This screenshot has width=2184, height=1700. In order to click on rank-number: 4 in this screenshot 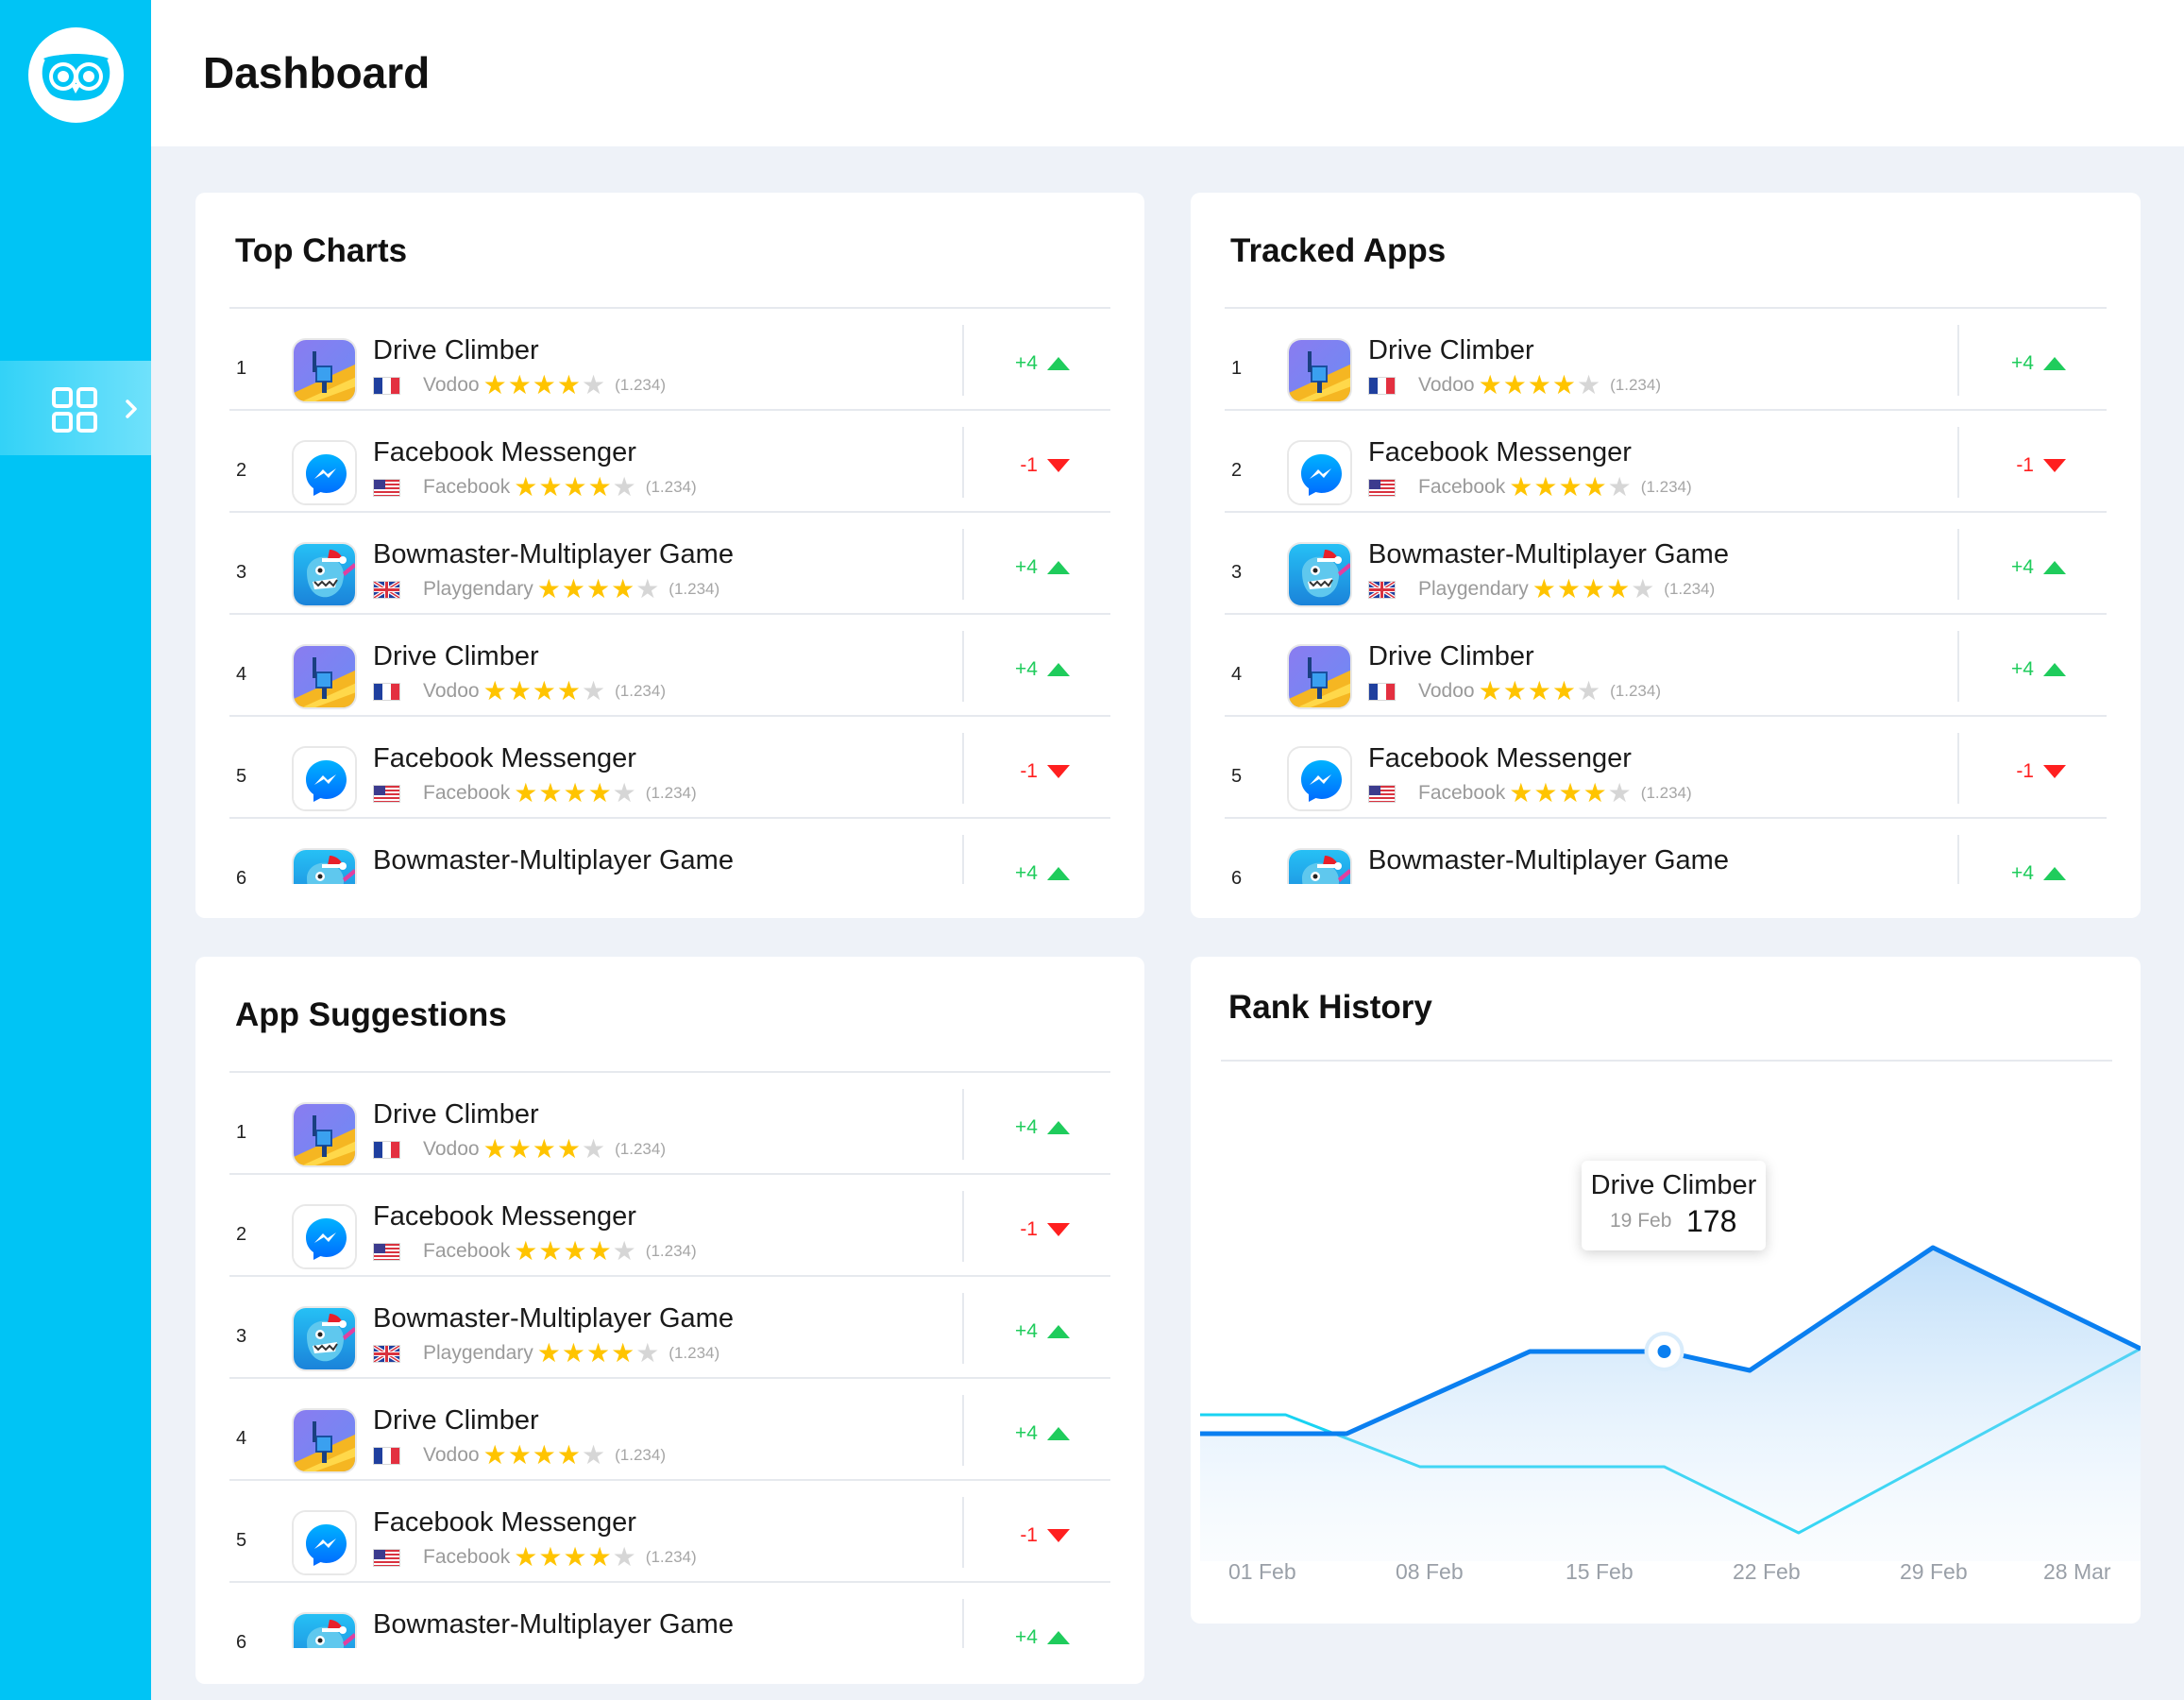, I will do `click(241, 674)`.